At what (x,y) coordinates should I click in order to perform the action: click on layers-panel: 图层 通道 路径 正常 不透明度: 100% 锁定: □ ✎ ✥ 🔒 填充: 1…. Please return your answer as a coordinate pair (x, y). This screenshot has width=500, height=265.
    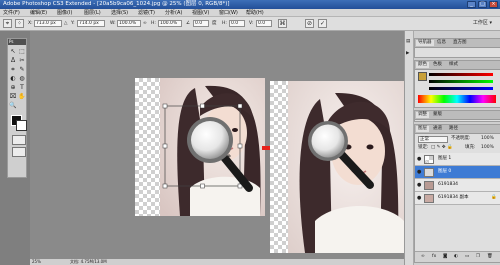
    Looking at the image, I should click on (457, 193).